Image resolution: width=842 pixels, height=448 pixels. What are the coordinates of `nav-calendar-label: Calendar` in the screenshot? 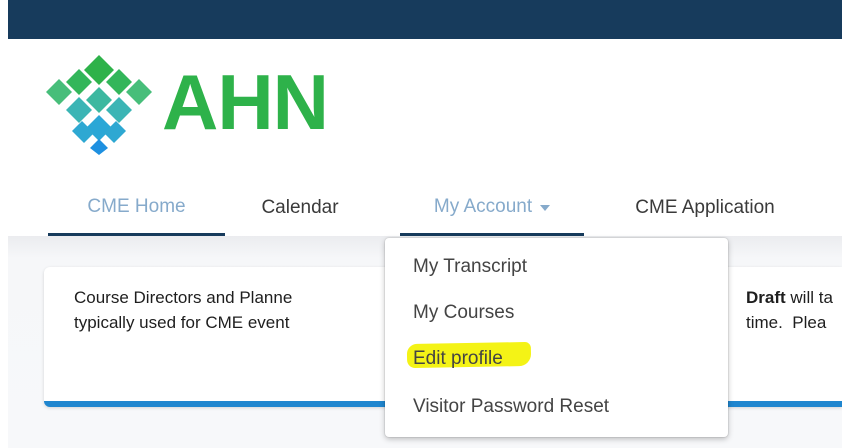 It's located at (300, 207).